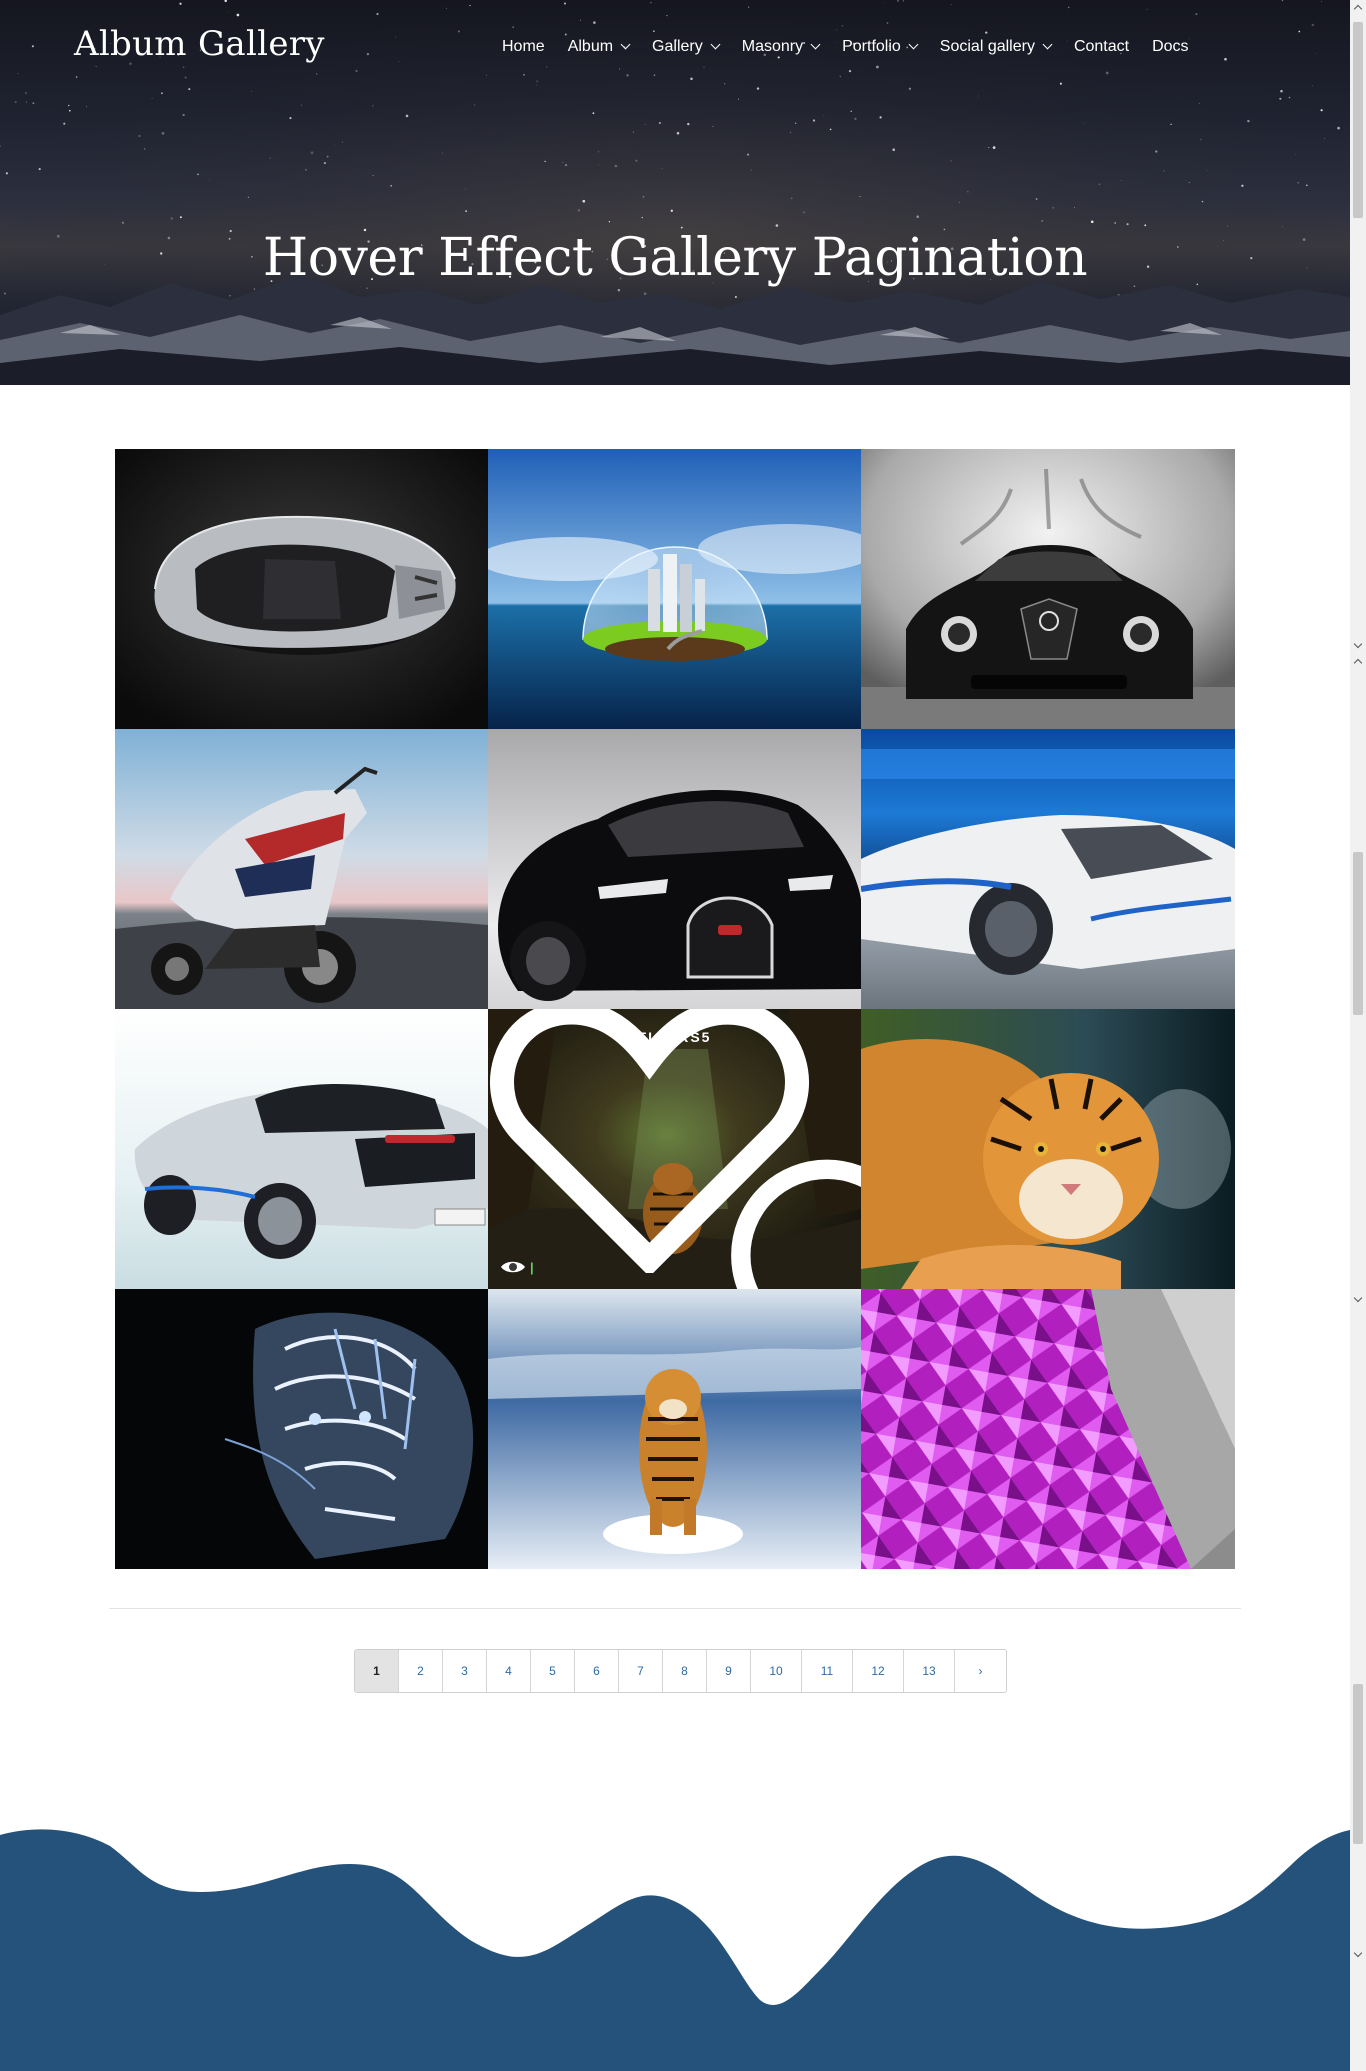 This screenshot has width=1366, height=2071. I want to click on black-sports-car-image, so click(1048, 589).